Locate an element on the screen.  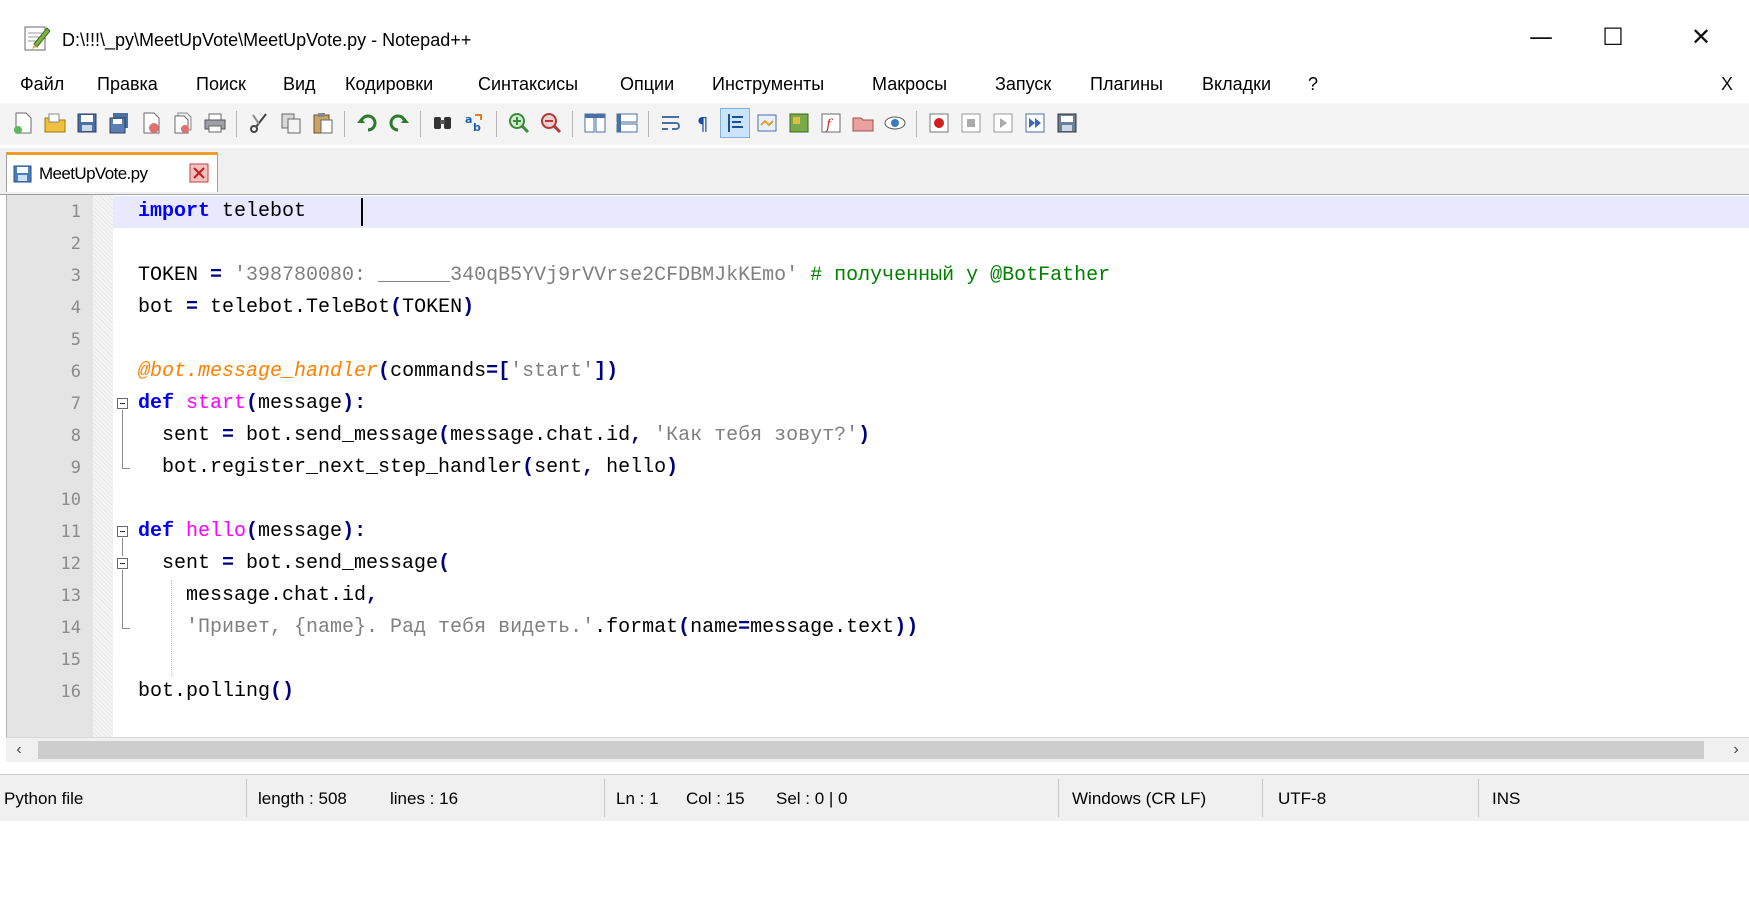
udl-icon is located at coordinates (767, 123).